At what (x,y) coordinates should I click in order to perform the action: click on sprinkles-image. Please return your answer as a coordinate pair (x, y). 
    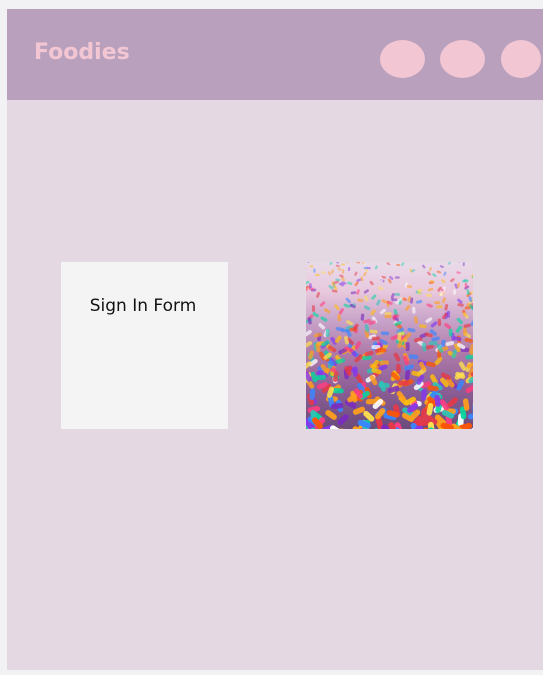
    Looking at the image, I should click on (389, 345).